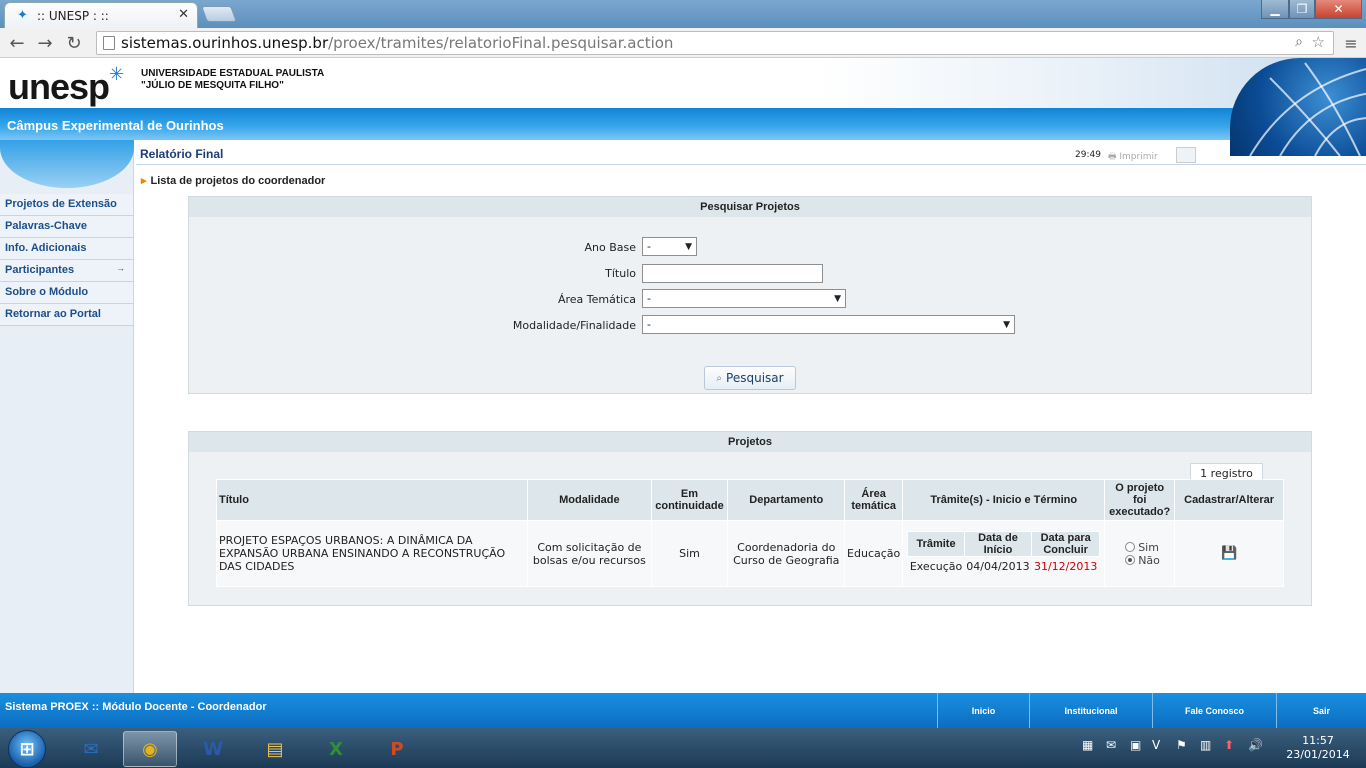 The image size is (1366, 768). Describe the element at coordinates (66, 271) in the screenshot. I see `sidebar-item-participantes: Participantes →` at that location.